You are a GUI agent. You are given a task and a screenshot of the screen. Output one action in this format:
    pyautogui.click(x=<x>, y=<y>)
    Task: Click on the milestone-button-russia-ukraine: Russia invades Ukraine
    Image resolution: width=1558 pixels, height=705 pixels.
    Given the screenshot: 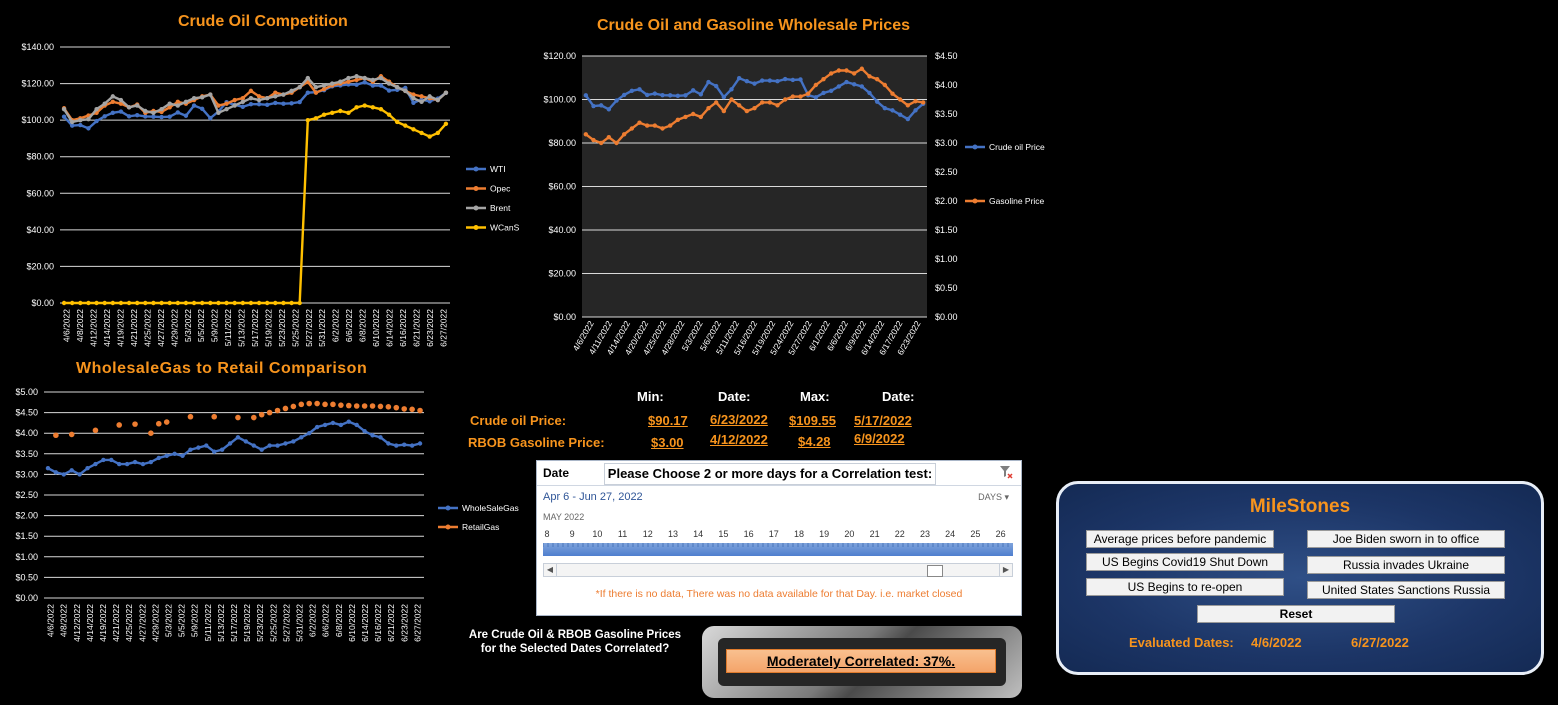 What is the action you would take?
    pyautogui.click(x=1406, y=565)
    